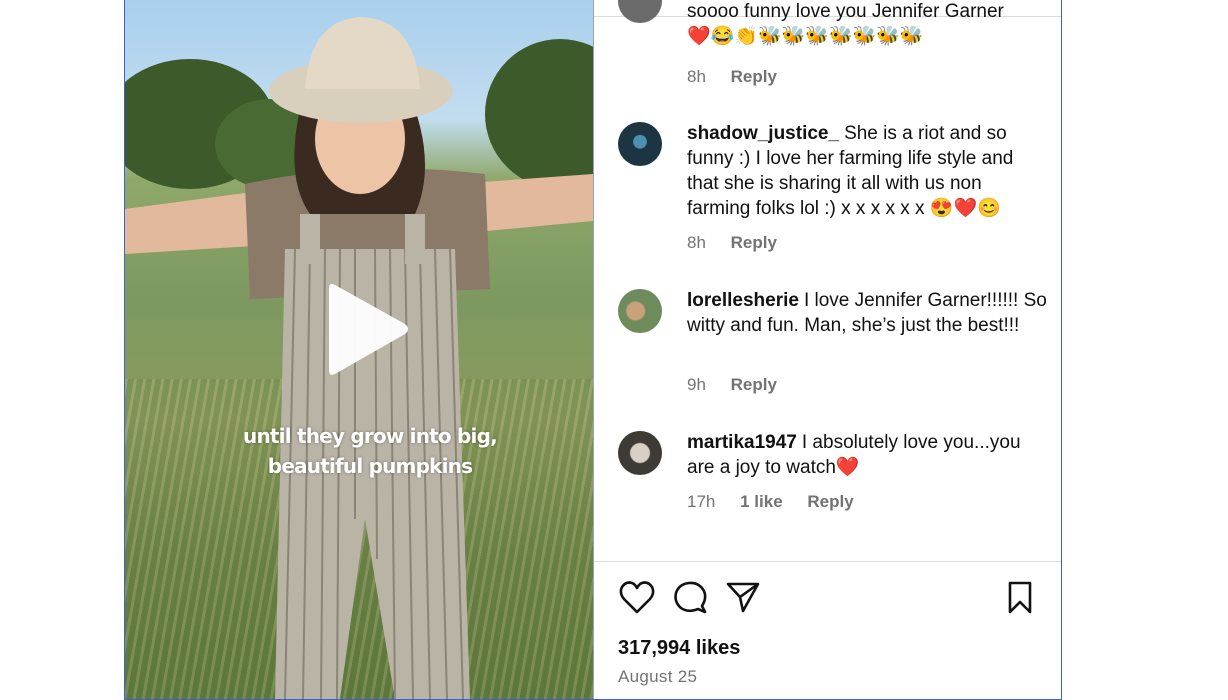  Describe the element at coordinates (366, 329) in the screenshot. I see `play-icon` at that location.